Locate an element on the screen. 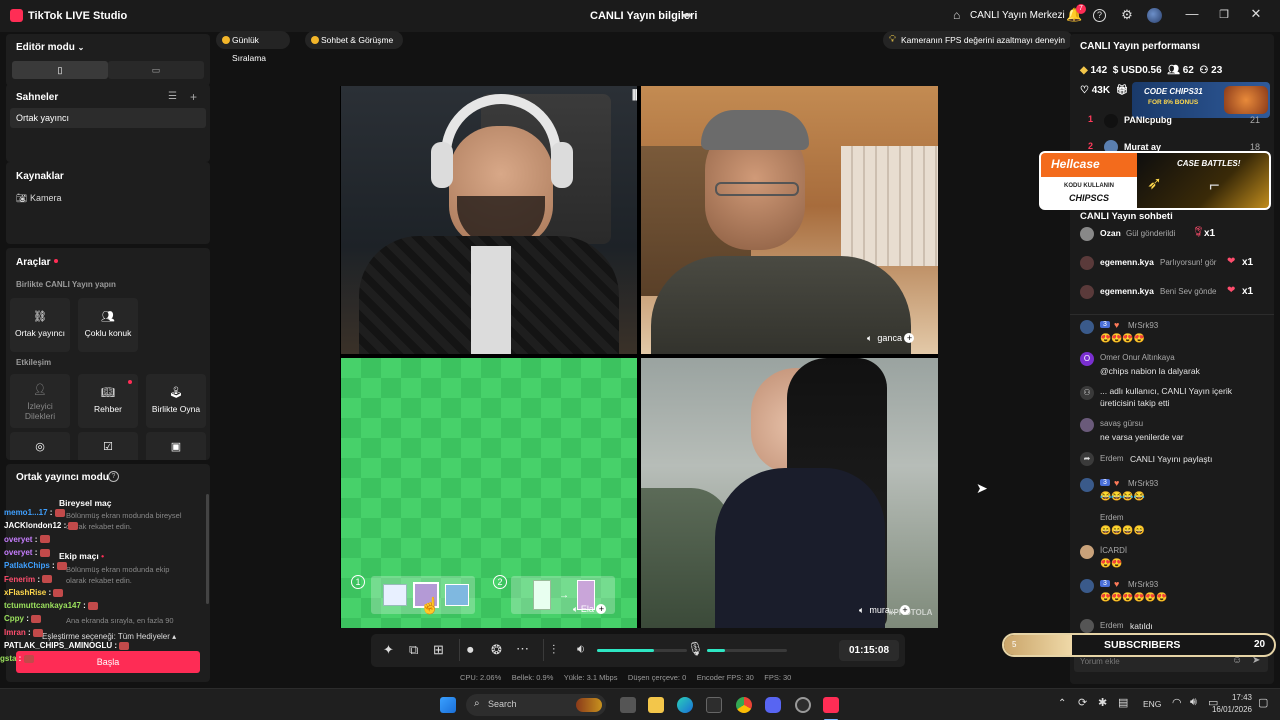 Image resolution: width=1280 pixels, height=720 pixels. home-icon: ⌂ is located at coordinates (956, 15).